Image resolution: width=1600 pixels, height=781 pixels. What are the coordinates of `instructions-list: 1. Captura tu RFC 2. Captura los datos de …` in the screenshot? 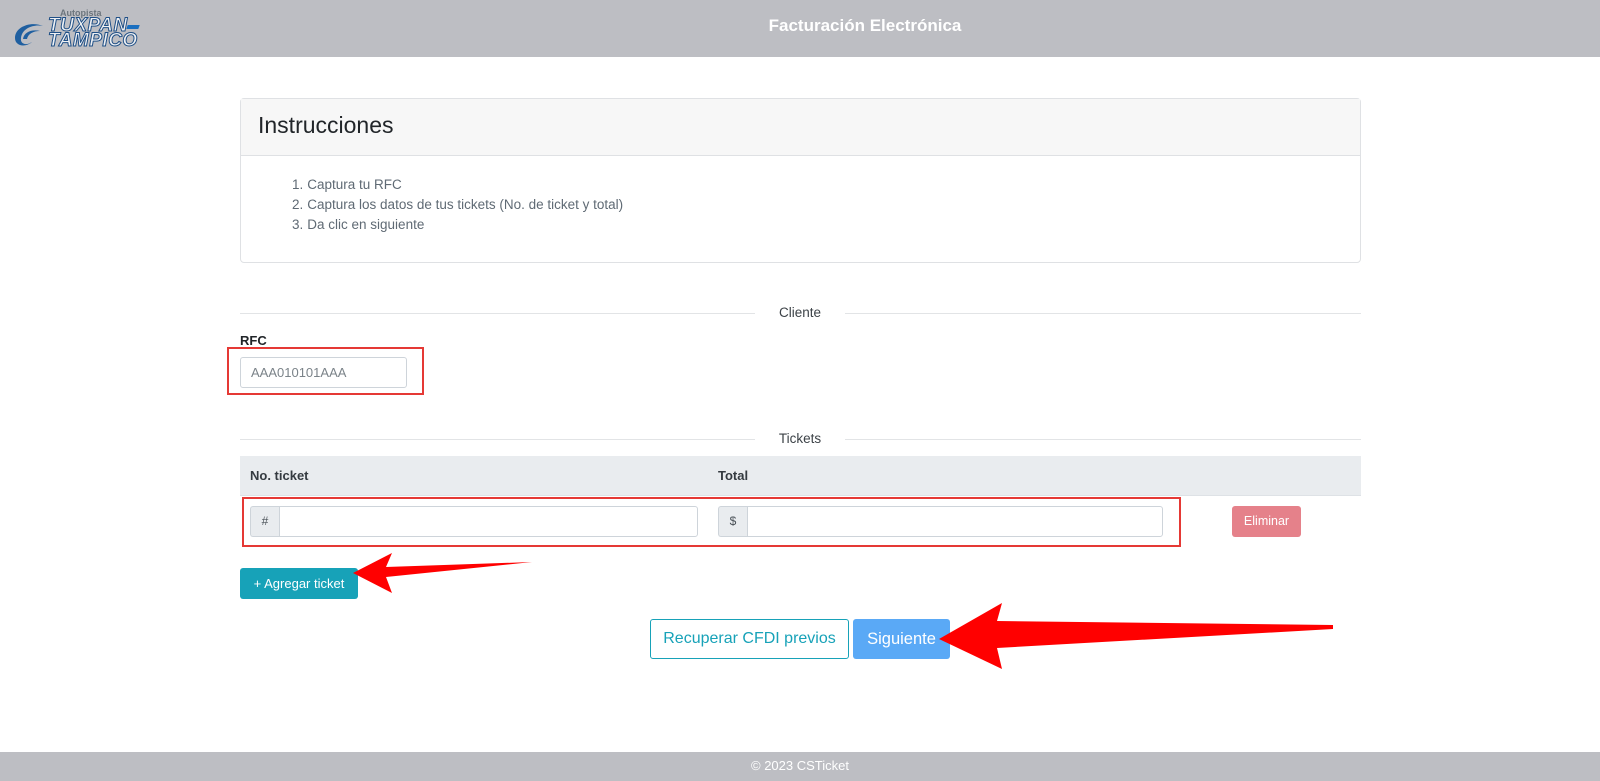 It's located at (826, 205).